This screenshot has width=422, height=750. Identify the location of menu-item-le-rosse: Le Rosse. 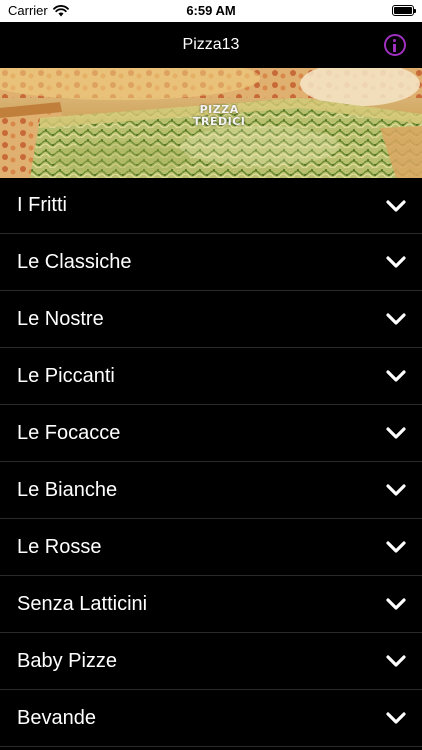
(211, 547).